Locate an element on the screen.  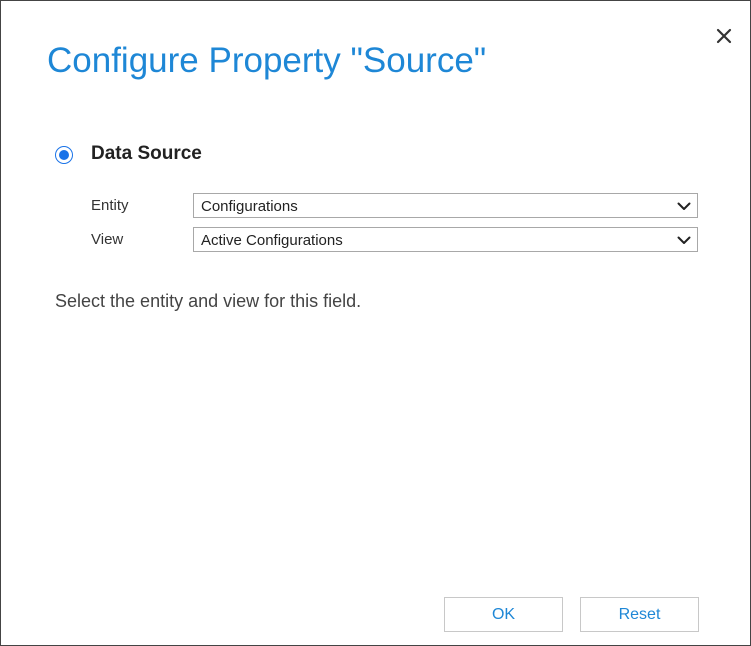
data-source-radio is located at coordinates (64, 155).